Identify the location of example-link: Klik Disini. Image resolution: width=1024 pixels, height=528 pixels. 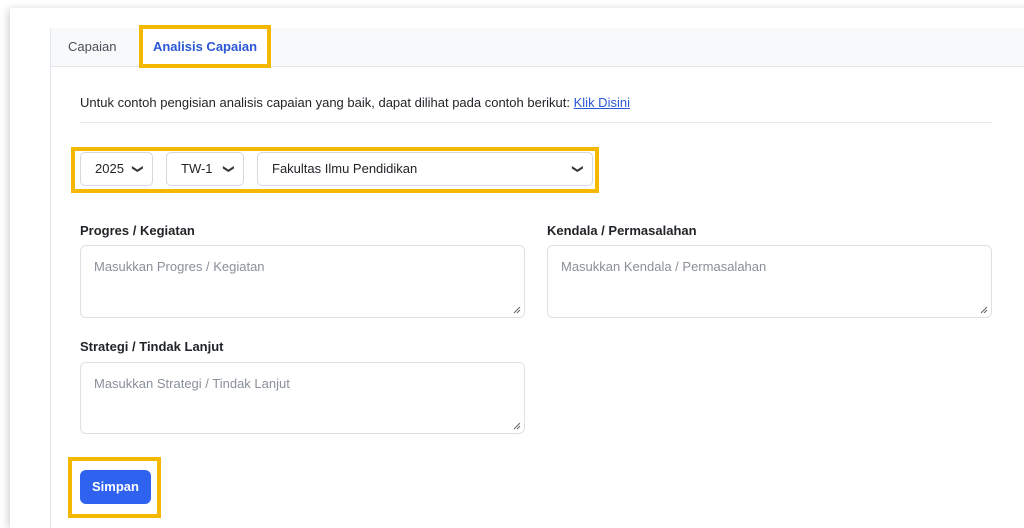
(602, 102).